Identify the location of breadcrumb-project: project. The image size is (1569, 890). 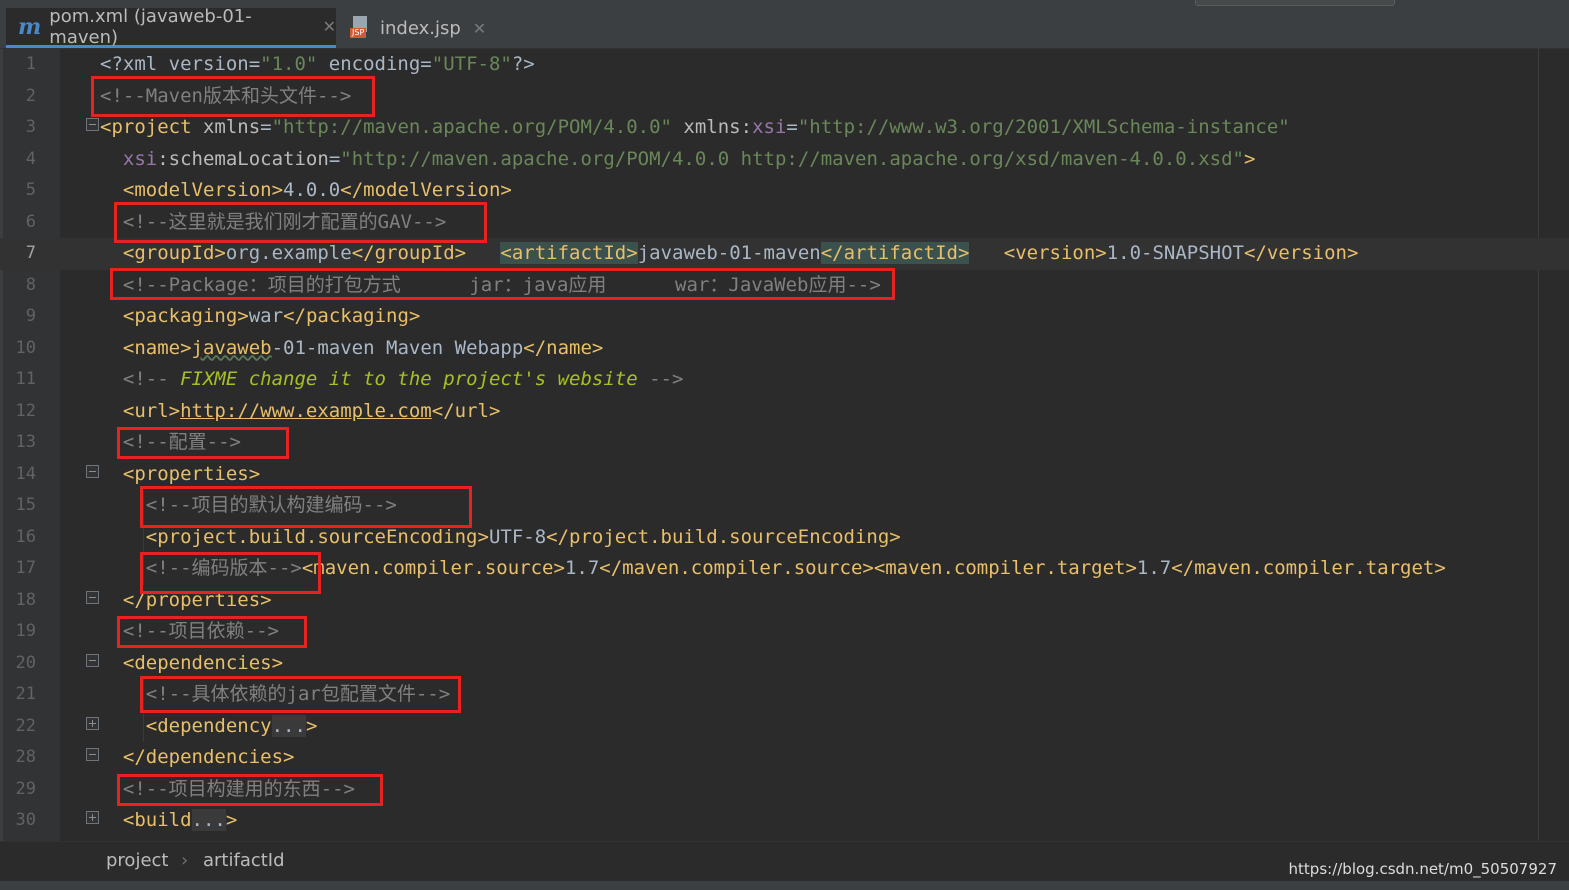
(137, 860).